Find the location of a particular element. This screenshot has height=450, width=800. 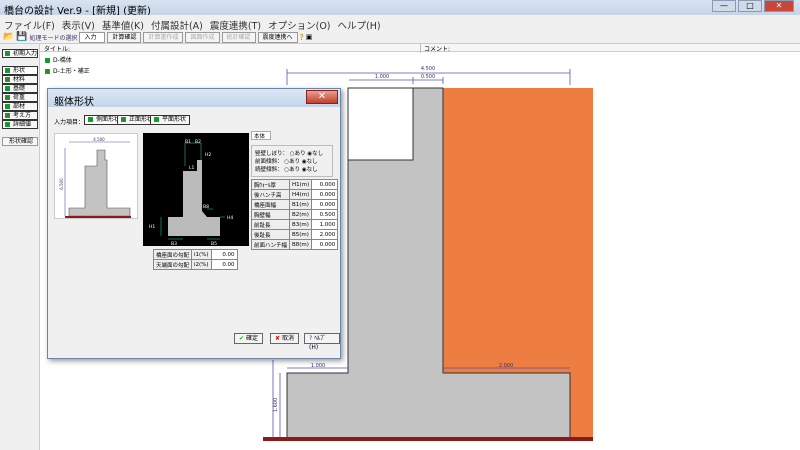

dialog-close-button: ✕ is located at coordinates (322, 97).